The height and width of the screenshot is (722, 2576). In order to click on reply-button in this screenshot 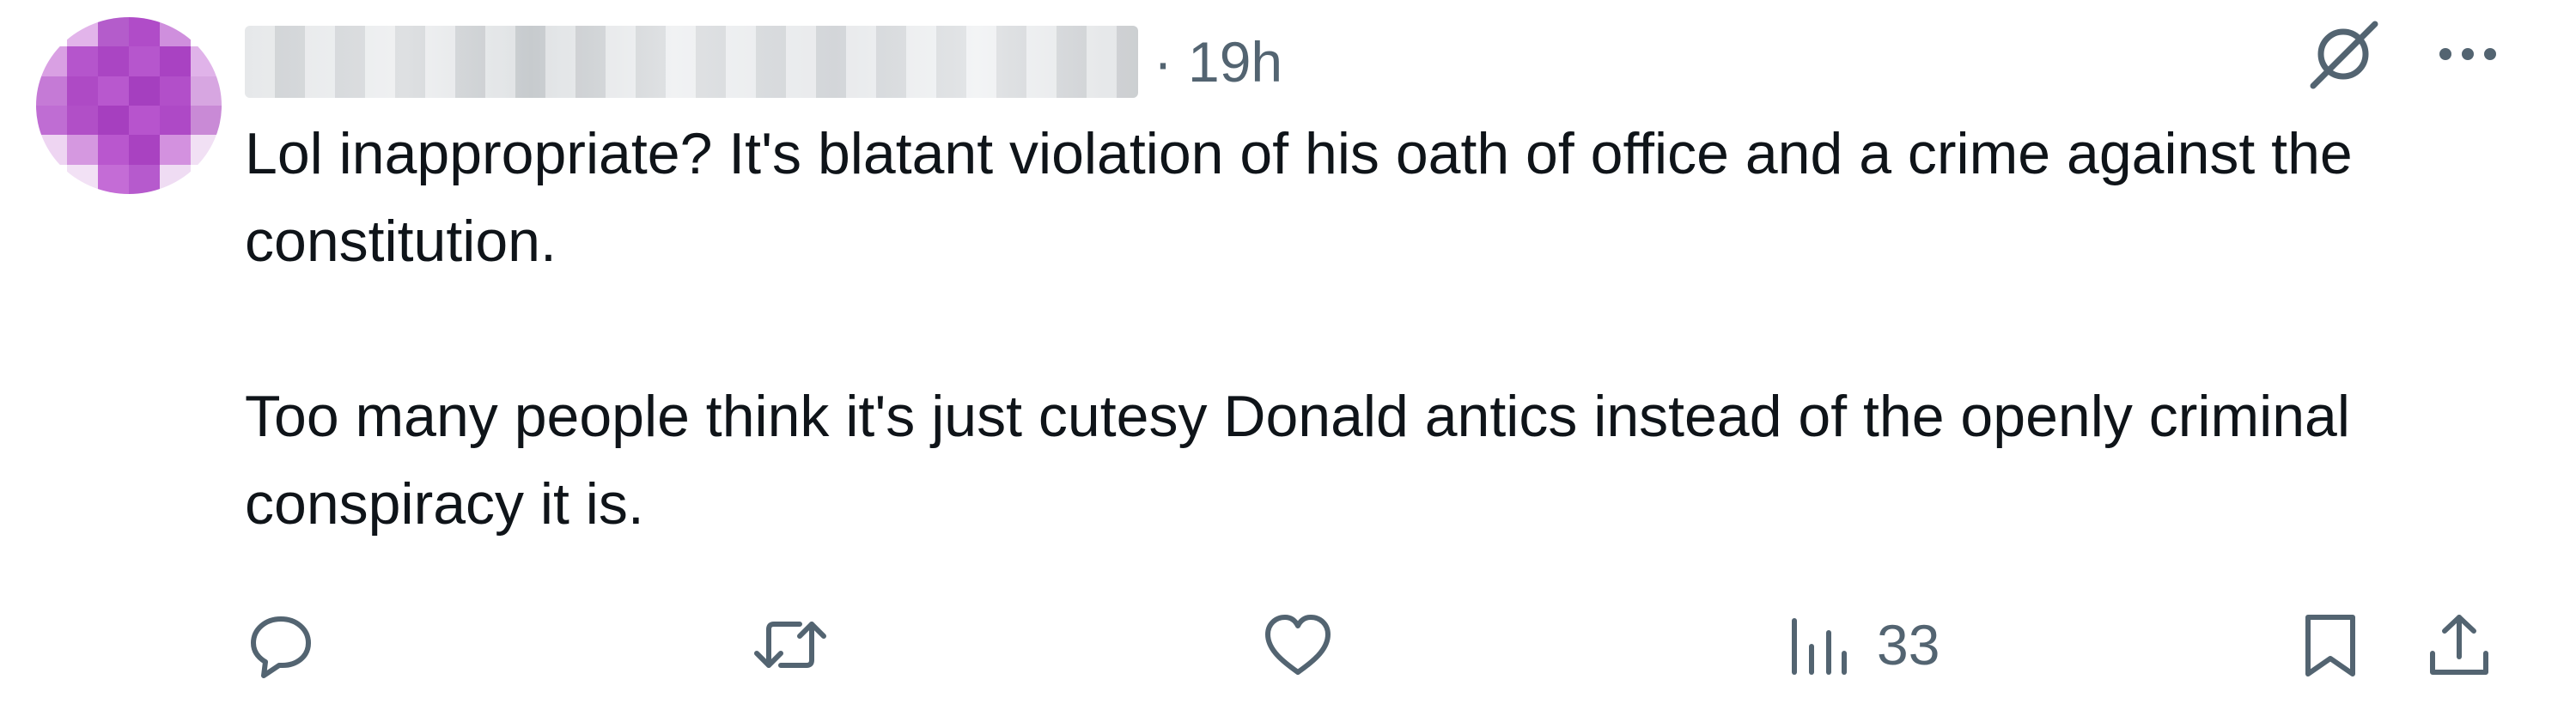, I will do `click(293, 645)`.